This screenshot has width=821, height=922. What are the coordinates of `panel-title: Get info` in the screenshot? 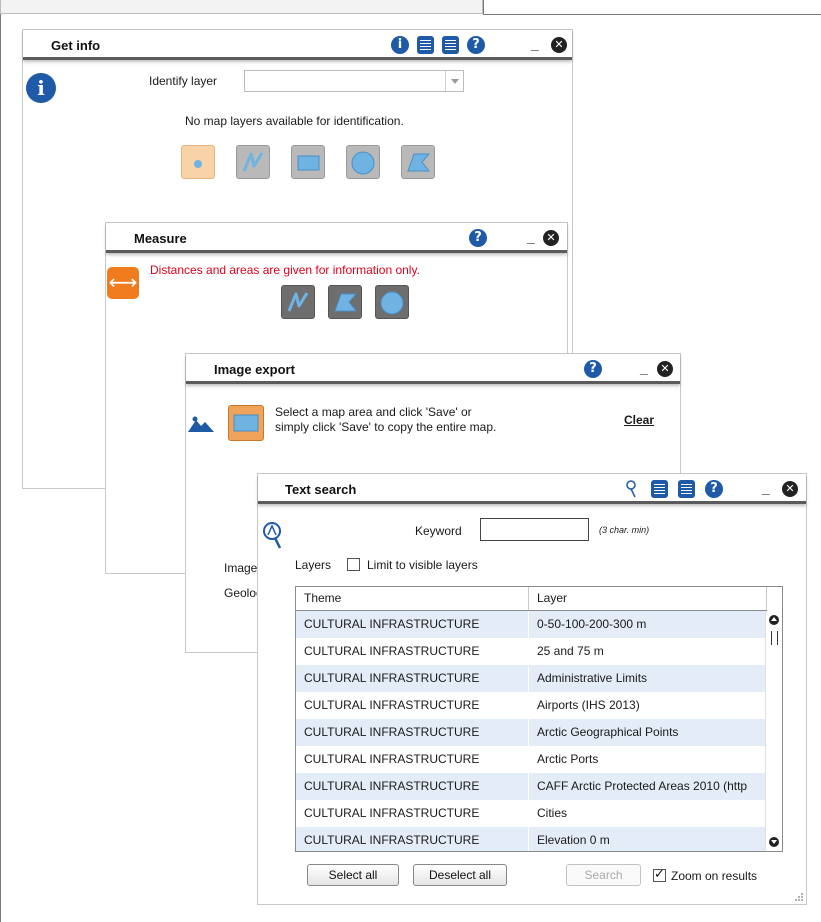 It's located at (76, 45).